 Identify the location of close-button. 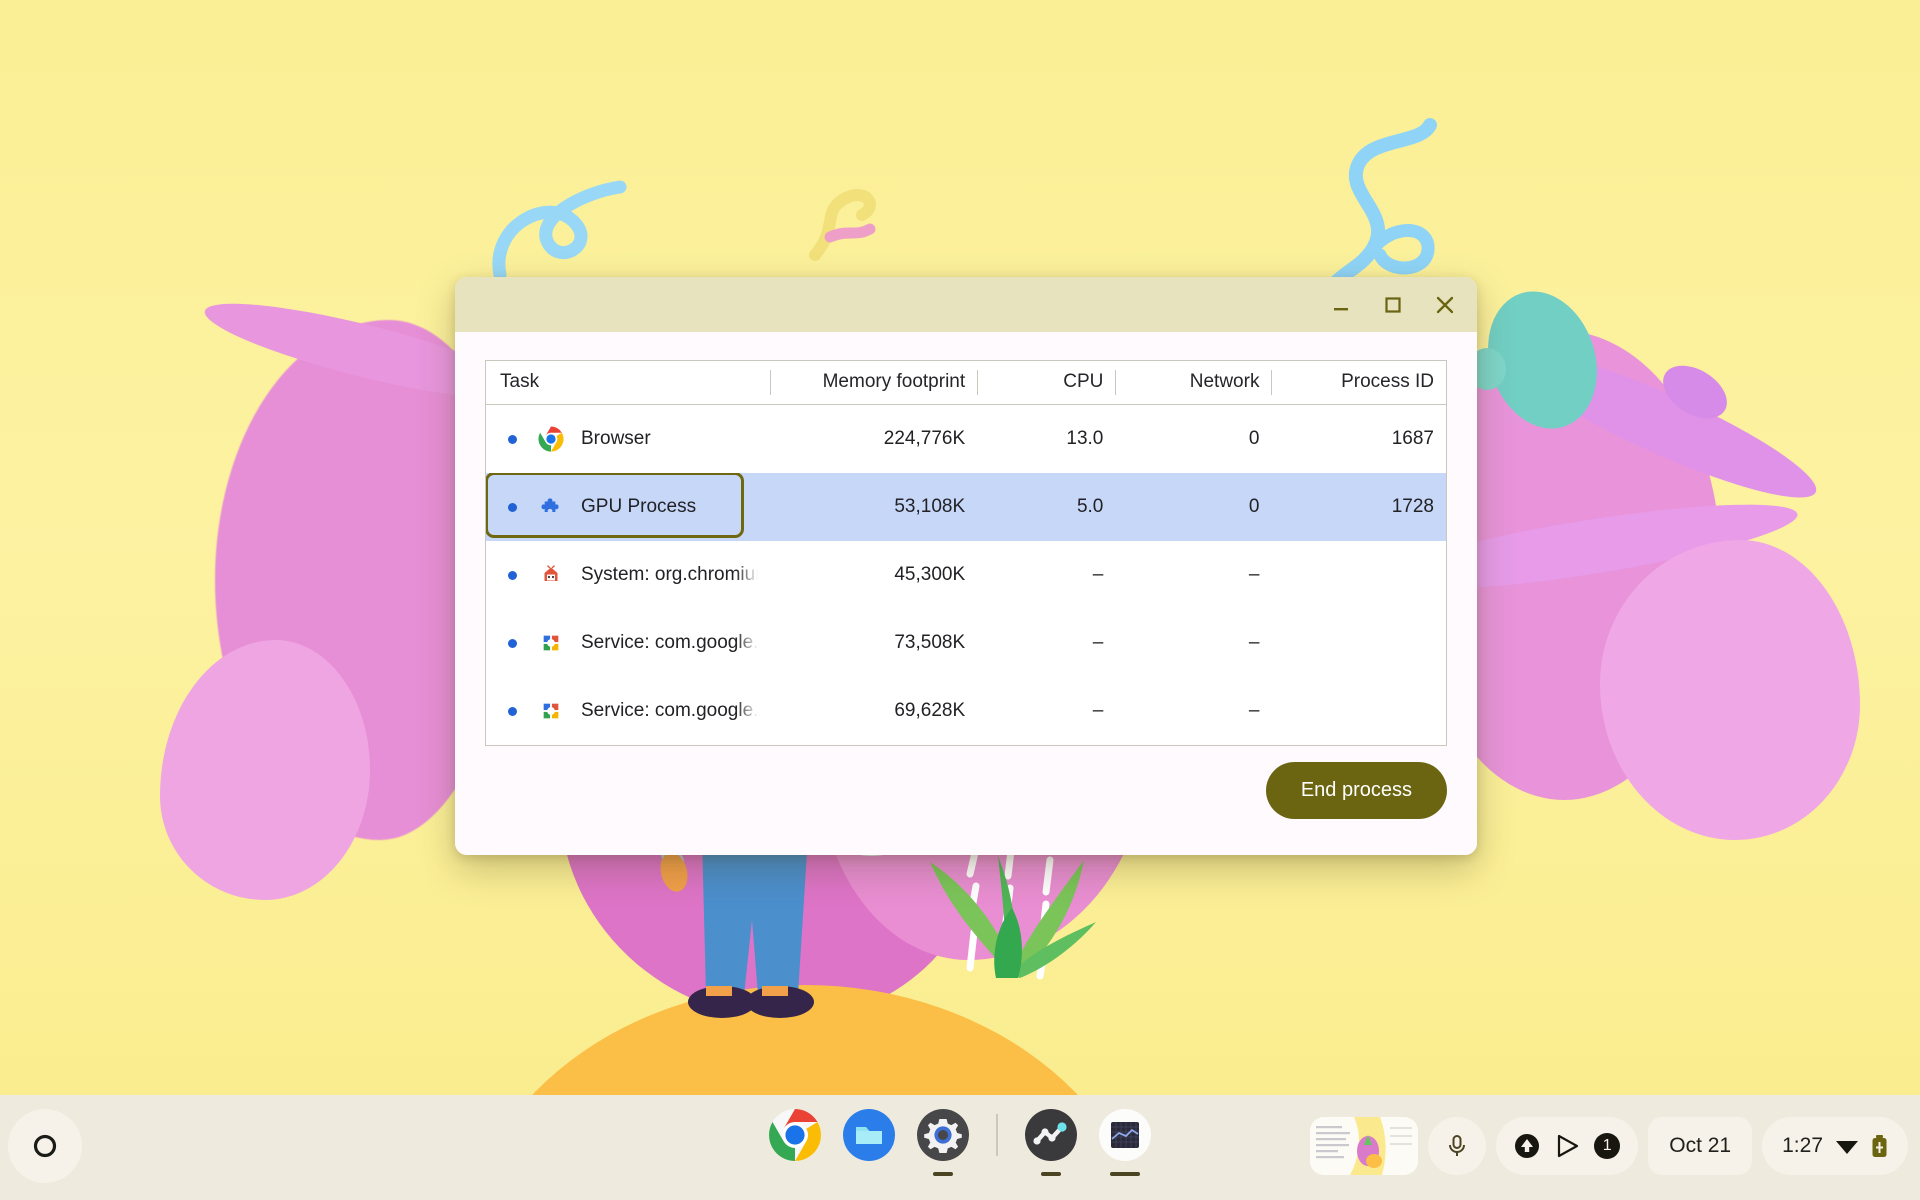
(1445, 305).